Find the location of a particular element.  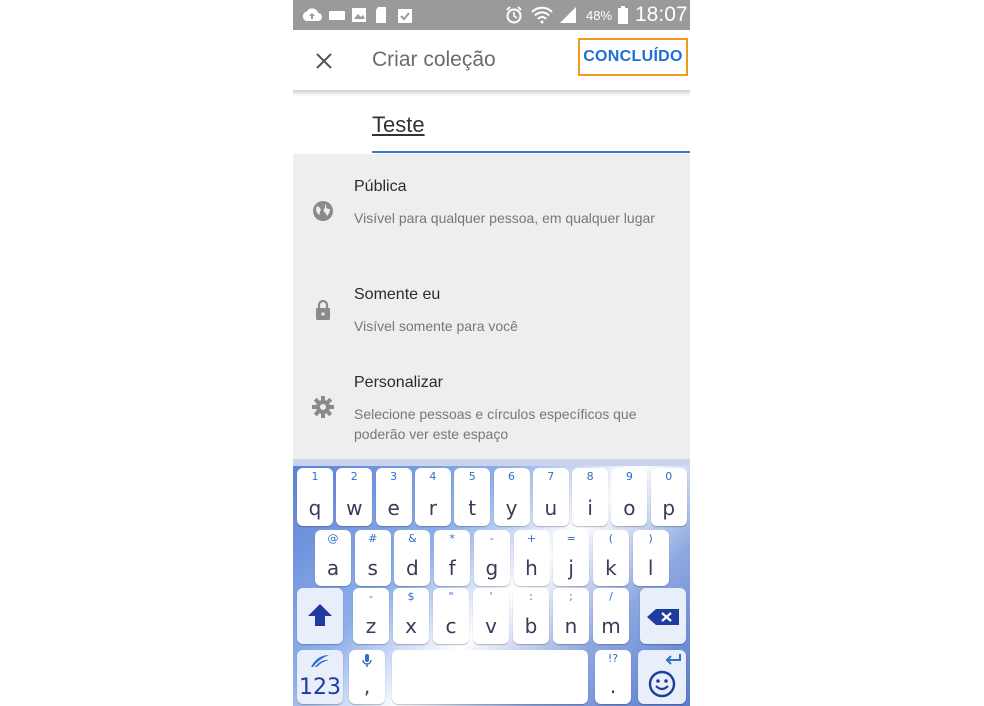

key-secondary-label: ) is located at coordinates (650, 538).